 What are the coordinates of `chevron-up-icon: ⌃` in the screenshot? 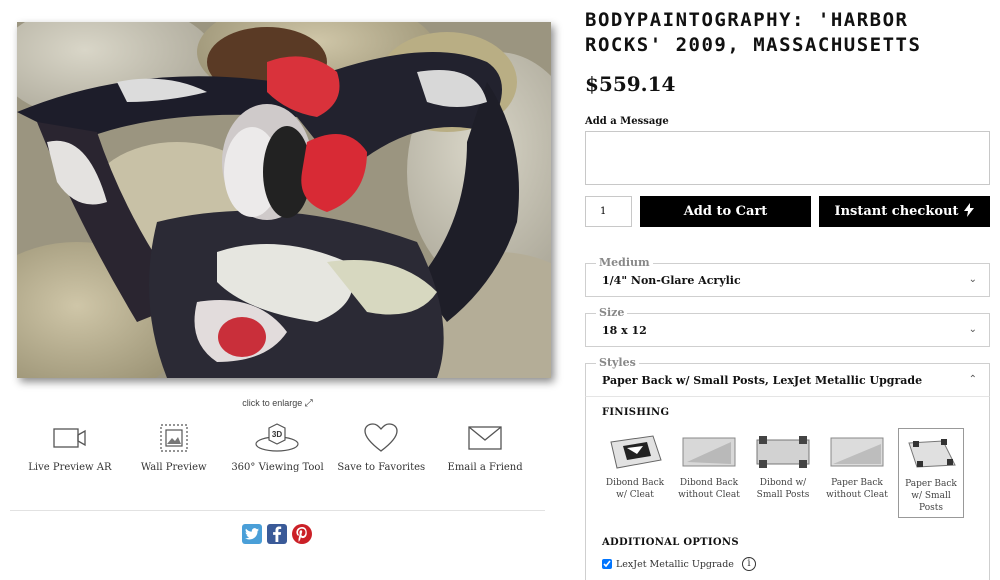 It's located at (972, 379).